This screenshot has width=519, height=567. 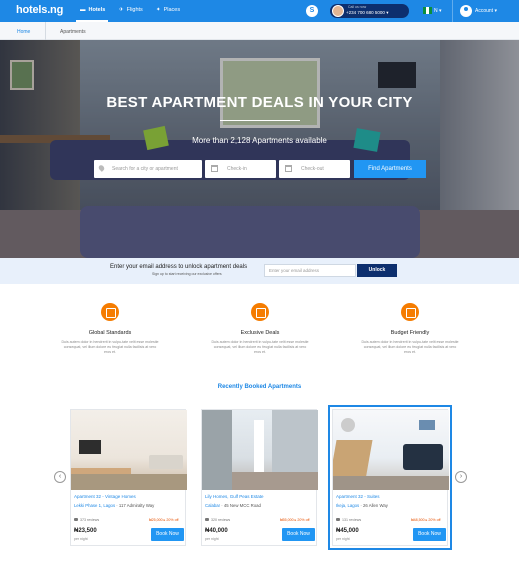 I want to click on account-menu: Account ▾, so click(x=486, y=11).